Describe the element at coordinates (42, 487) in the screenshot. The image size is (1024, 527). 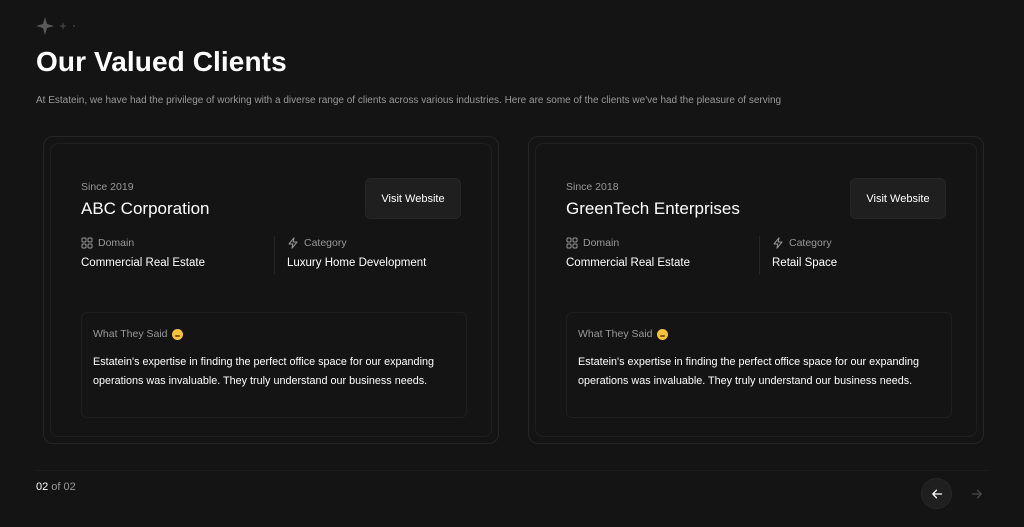
I see `pagination-current: 02` at that location.